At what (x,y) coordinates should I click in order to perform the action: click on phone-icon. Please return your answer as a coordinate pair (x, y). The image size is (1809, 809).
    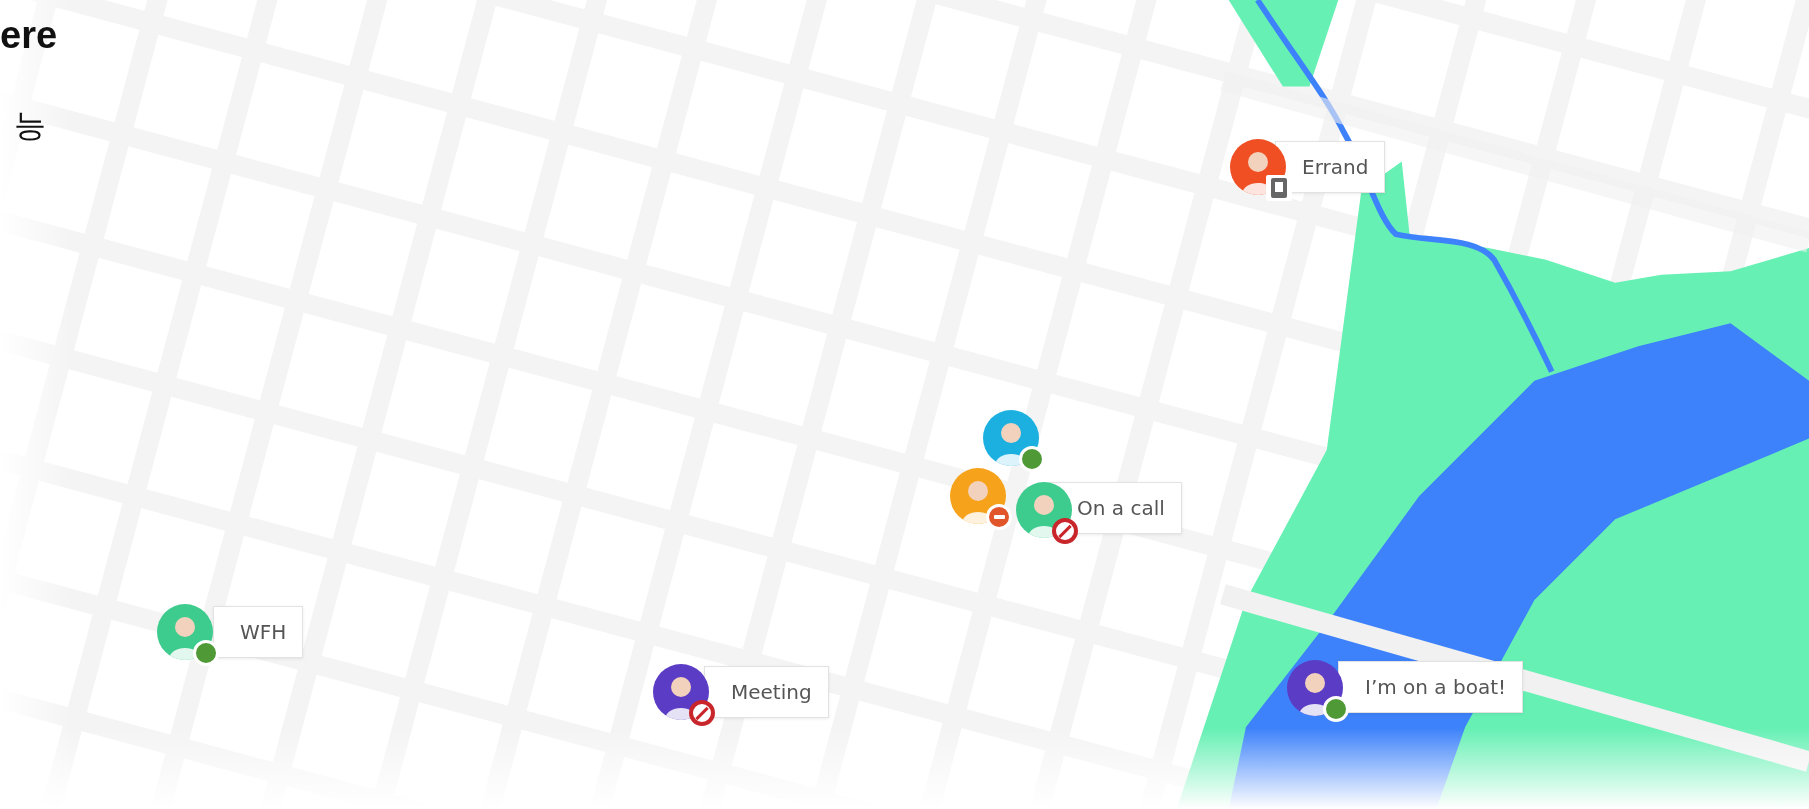
    Looking at the image, I should click on (1279, 188).